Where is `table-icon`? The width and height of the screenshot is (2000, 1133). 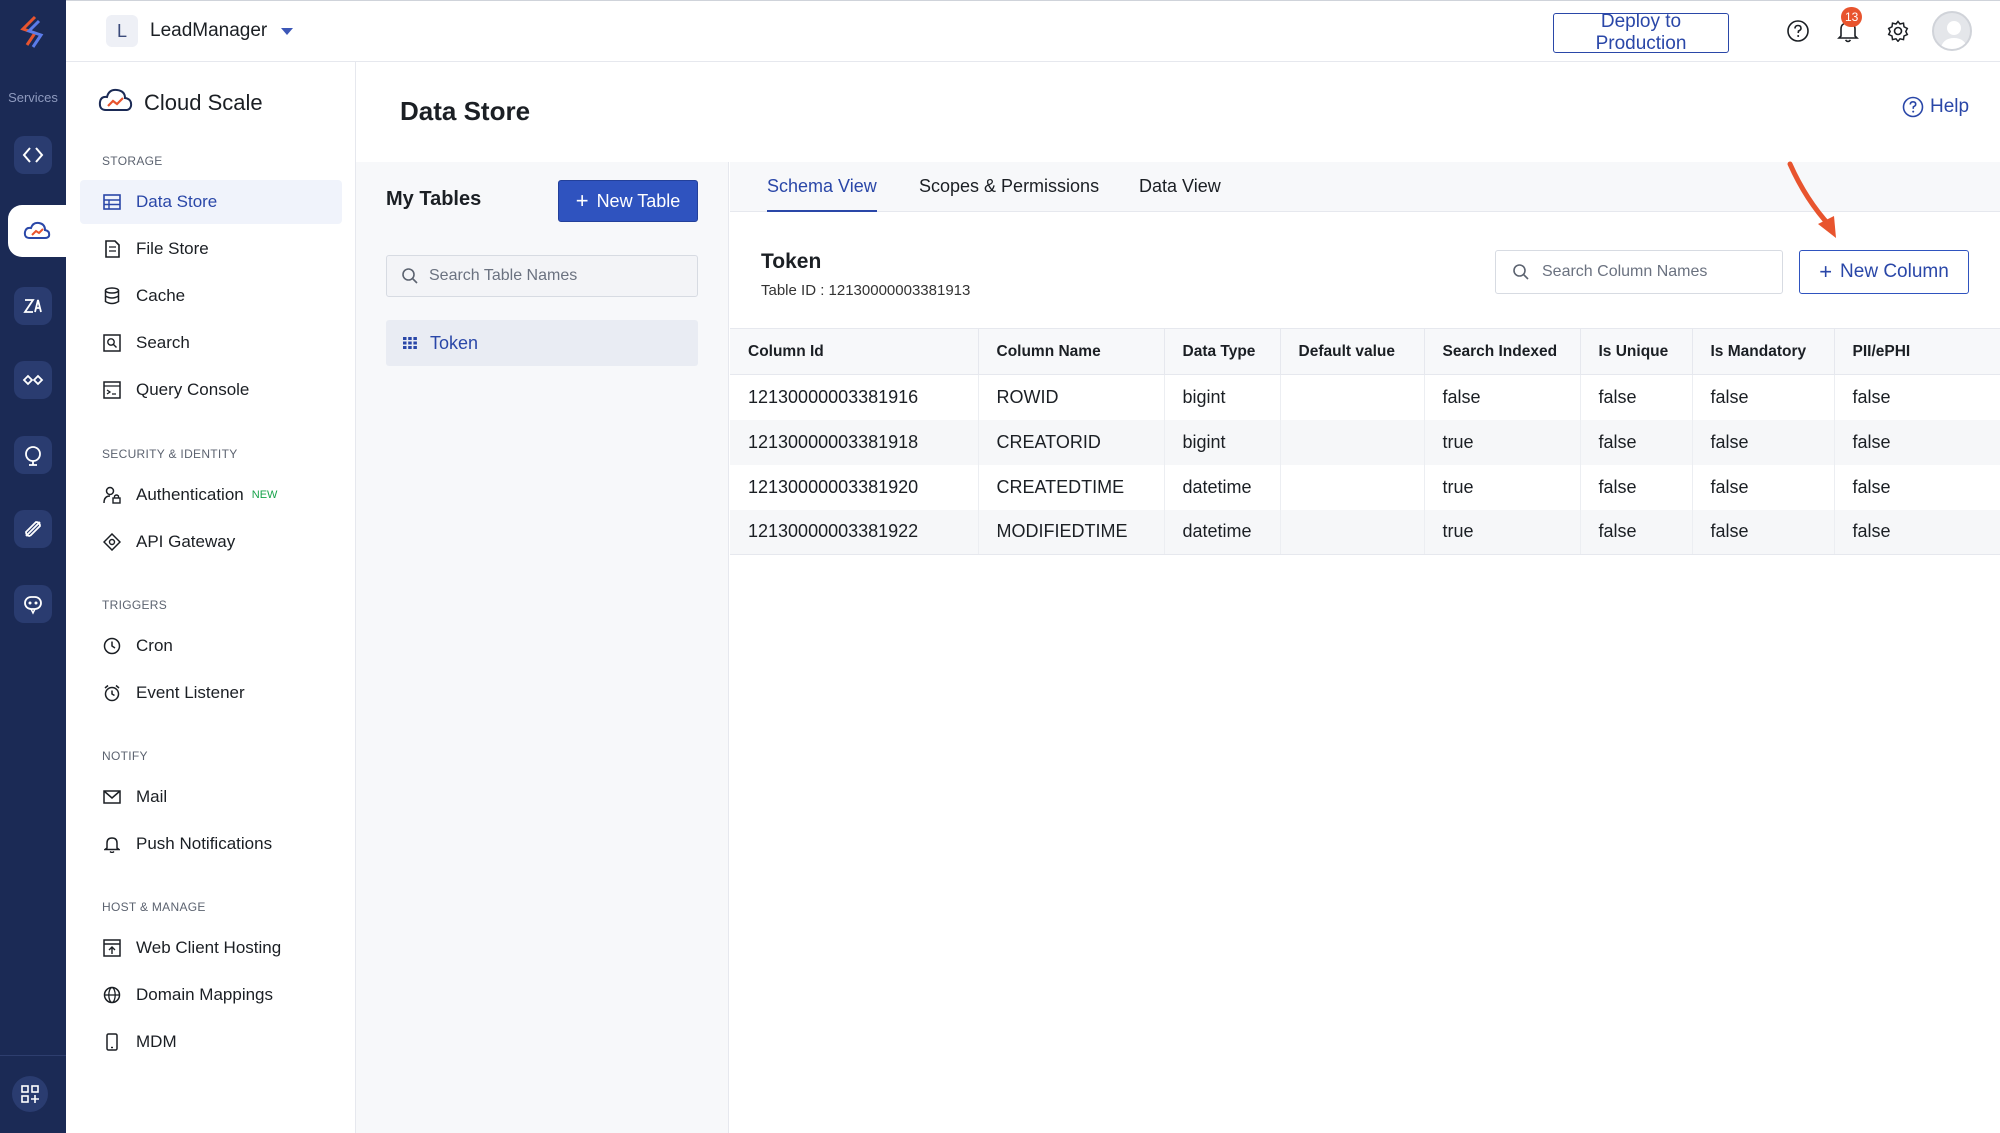 table-icon is located at coordinates (112, 202).